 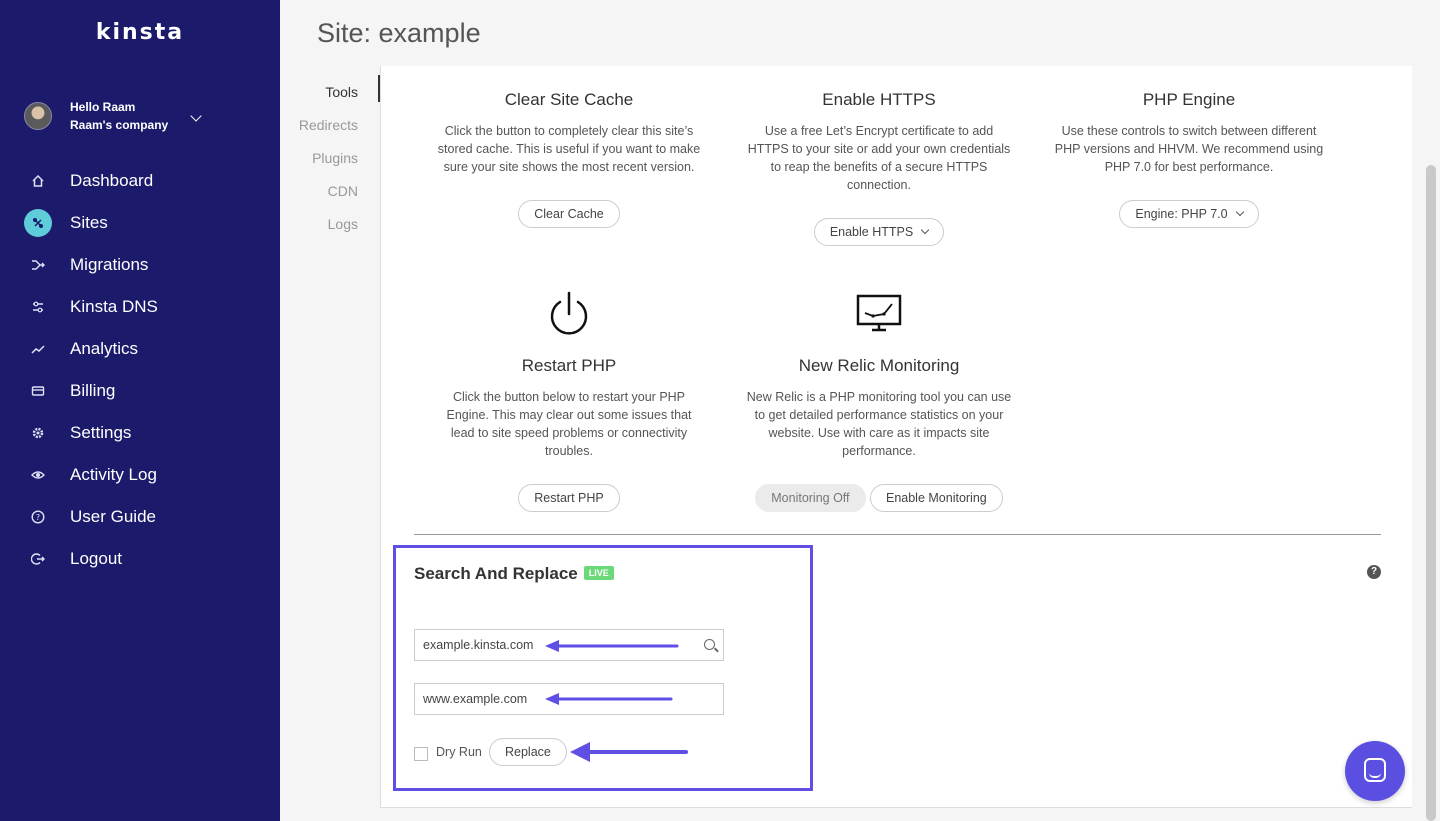 I want to click on subnav-item-tools: Tools, so click(x=324, y=98).